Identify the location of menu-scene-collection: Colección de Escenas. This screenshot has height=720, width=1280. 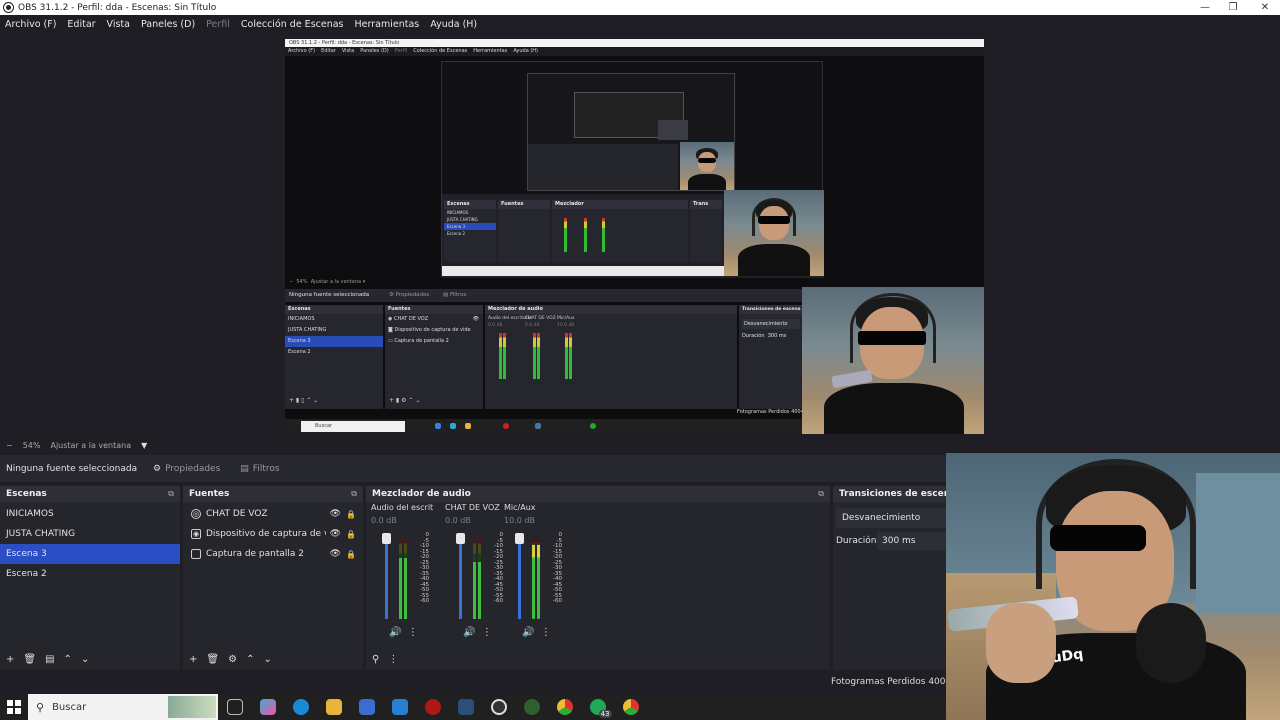
(292, 24).